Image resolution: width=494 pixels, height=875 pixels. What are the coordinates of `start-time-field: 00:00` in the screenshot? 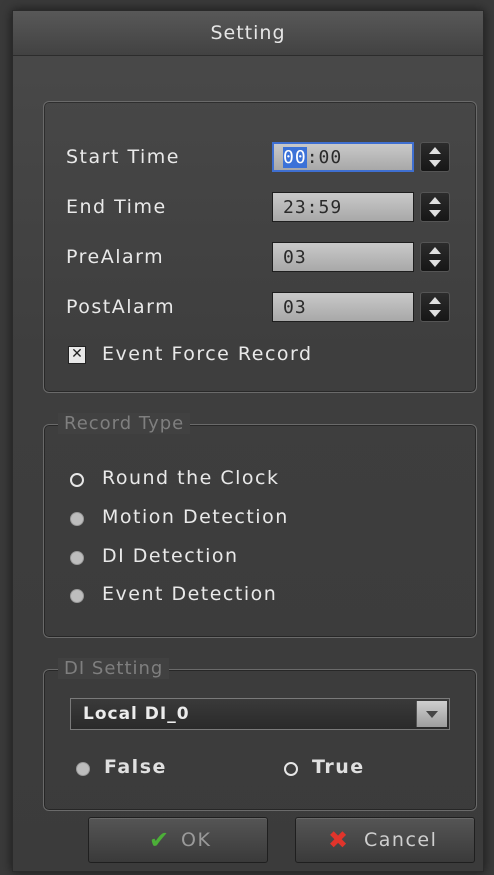 It's located at (343, 157).